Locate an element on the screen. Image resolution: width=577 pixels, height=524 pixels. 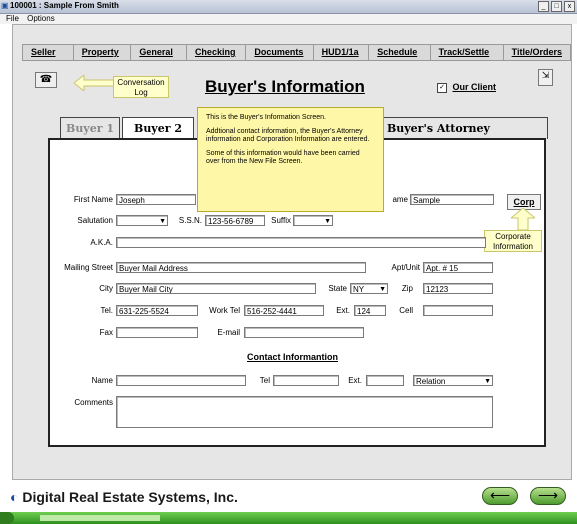
tel-field: 631-225-5524 is located at coordinates (157, 310).